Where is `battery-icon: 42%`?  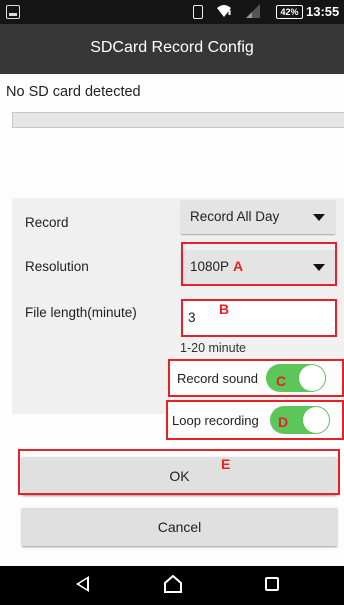 battery-icon: 42% is located at coordinates (289, 12).